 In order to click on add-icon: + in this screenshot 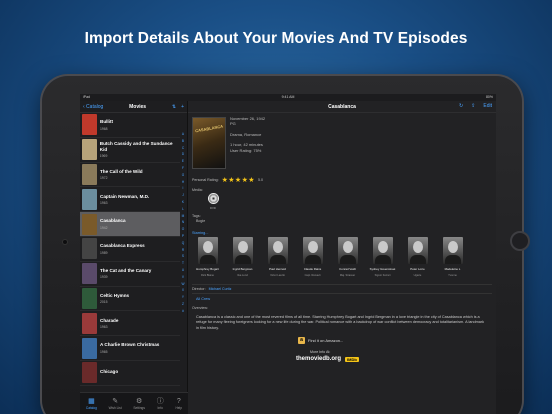, I will do `click(182, 107)`.